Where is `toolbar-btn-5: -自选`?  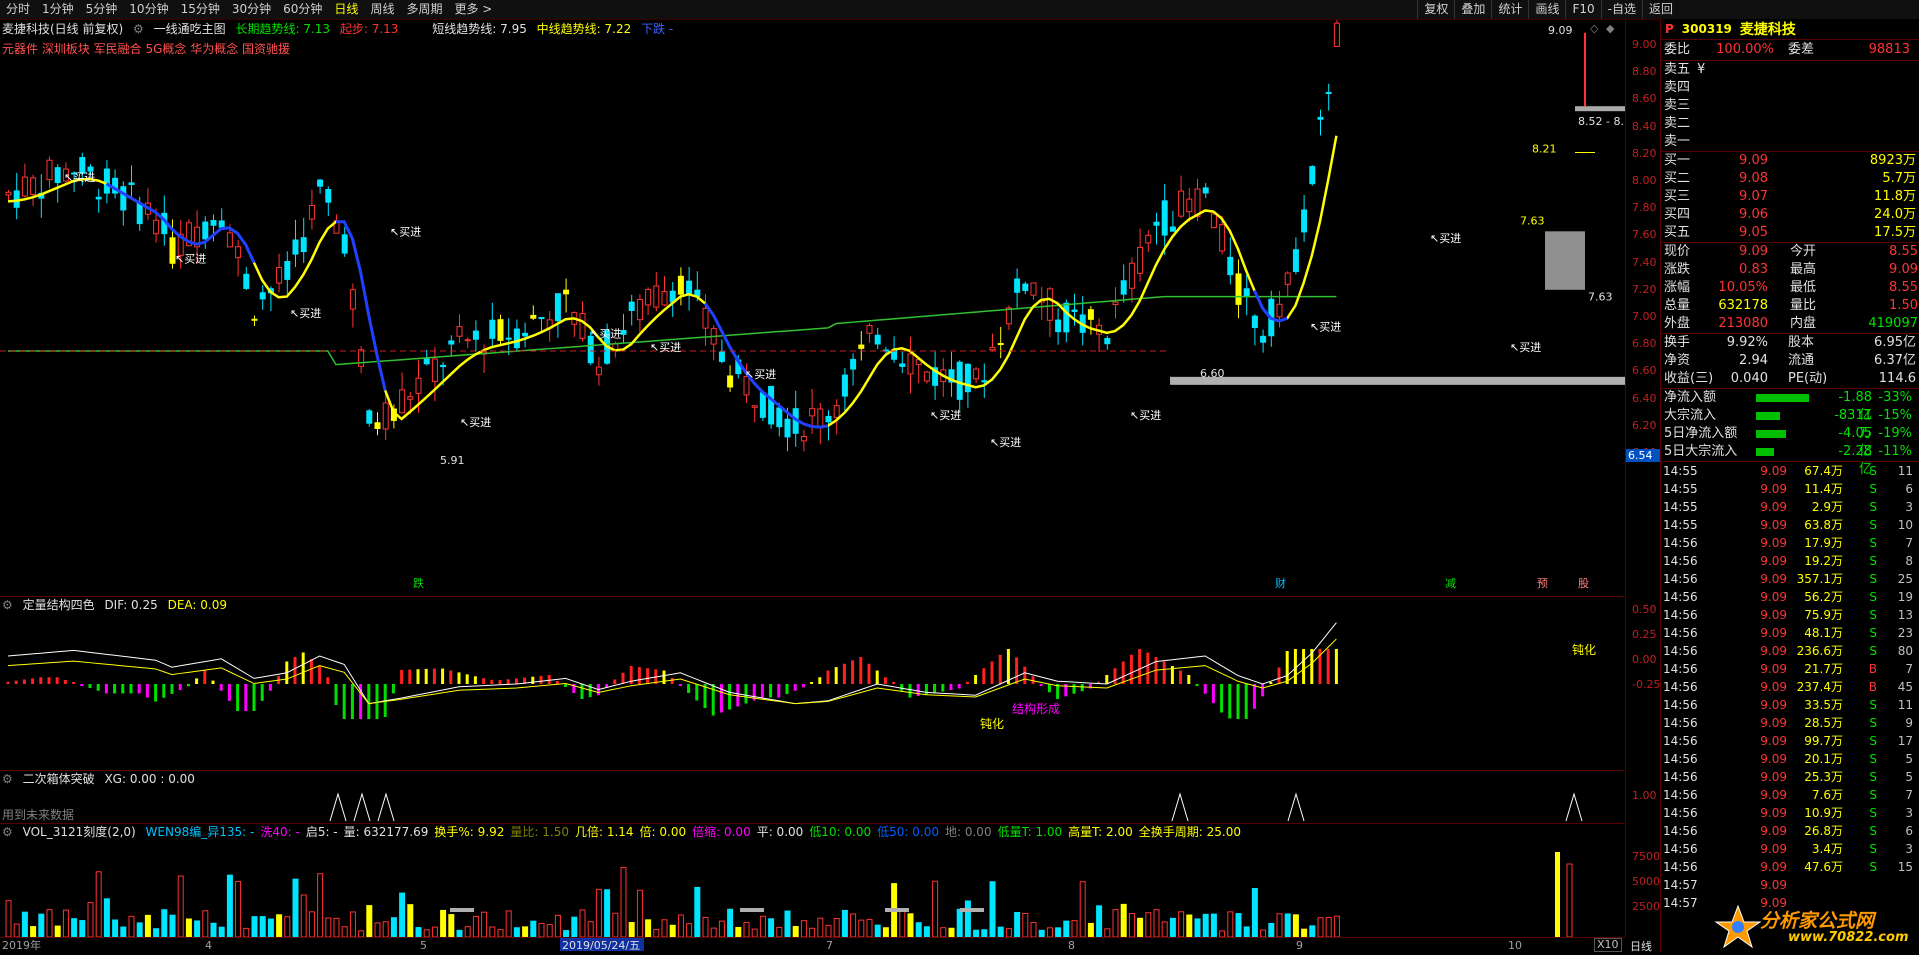
toolbar-btn-5: -自选 is located at coordinates (1621, 9).